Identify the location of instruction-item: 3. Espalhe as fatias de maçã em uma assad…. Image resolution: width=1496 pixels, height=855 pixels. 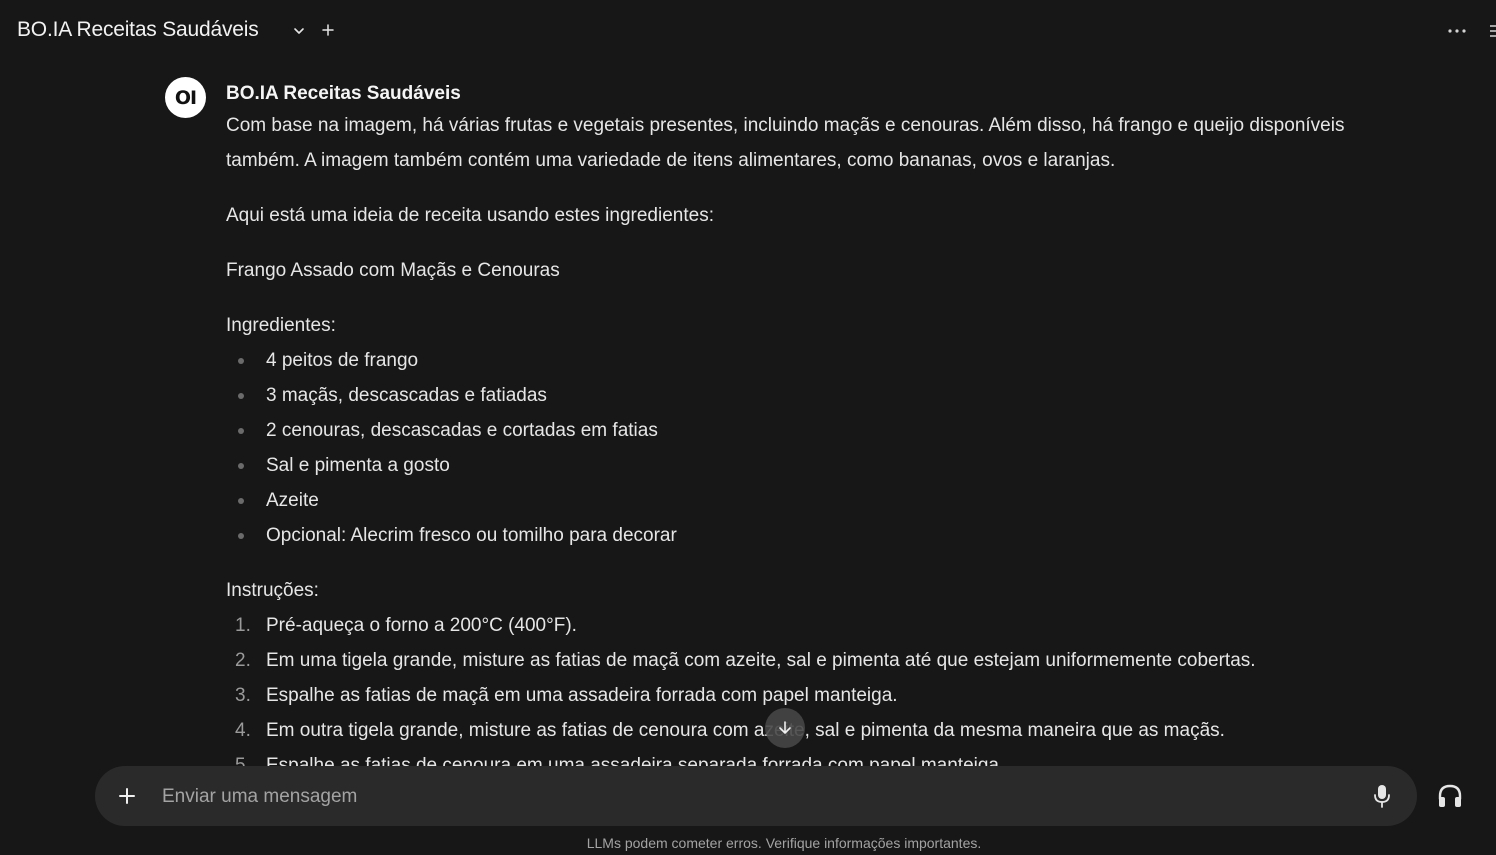
(806, 695).